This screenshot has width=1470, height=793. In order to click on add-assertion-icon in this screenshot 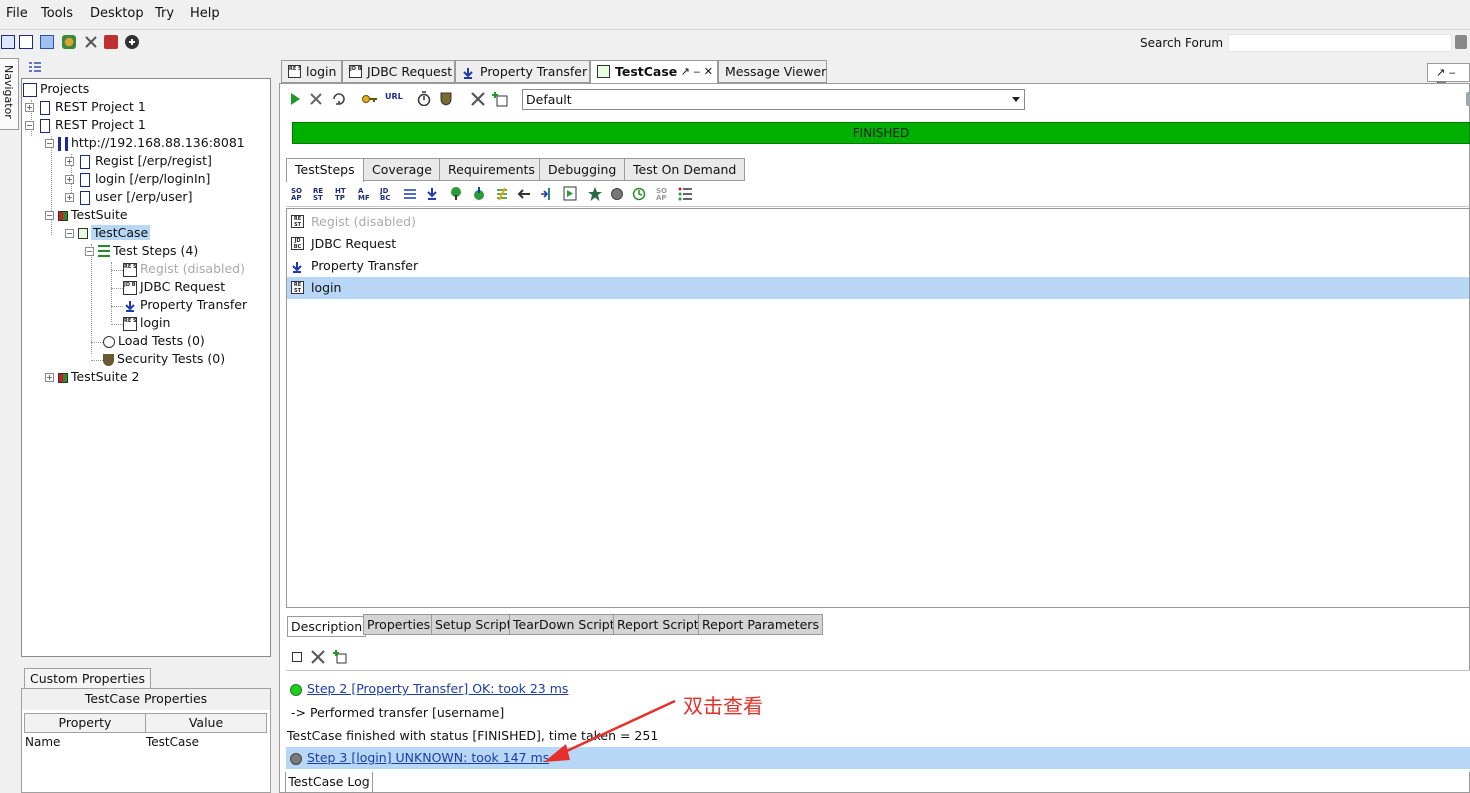, I will do `click(595, 194)`.